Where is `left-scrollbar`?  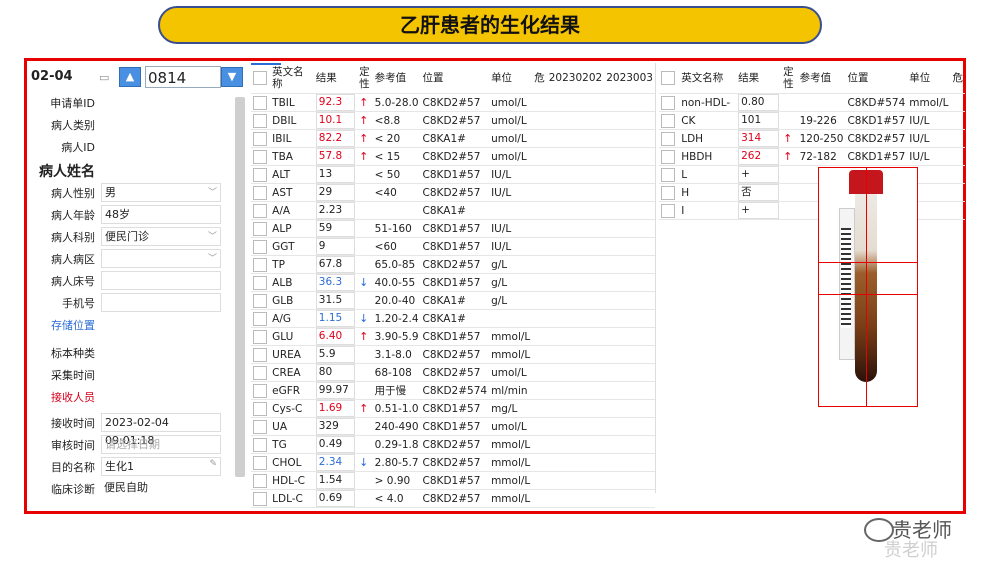 left-scrollbar is located at coordinates (240, 287).